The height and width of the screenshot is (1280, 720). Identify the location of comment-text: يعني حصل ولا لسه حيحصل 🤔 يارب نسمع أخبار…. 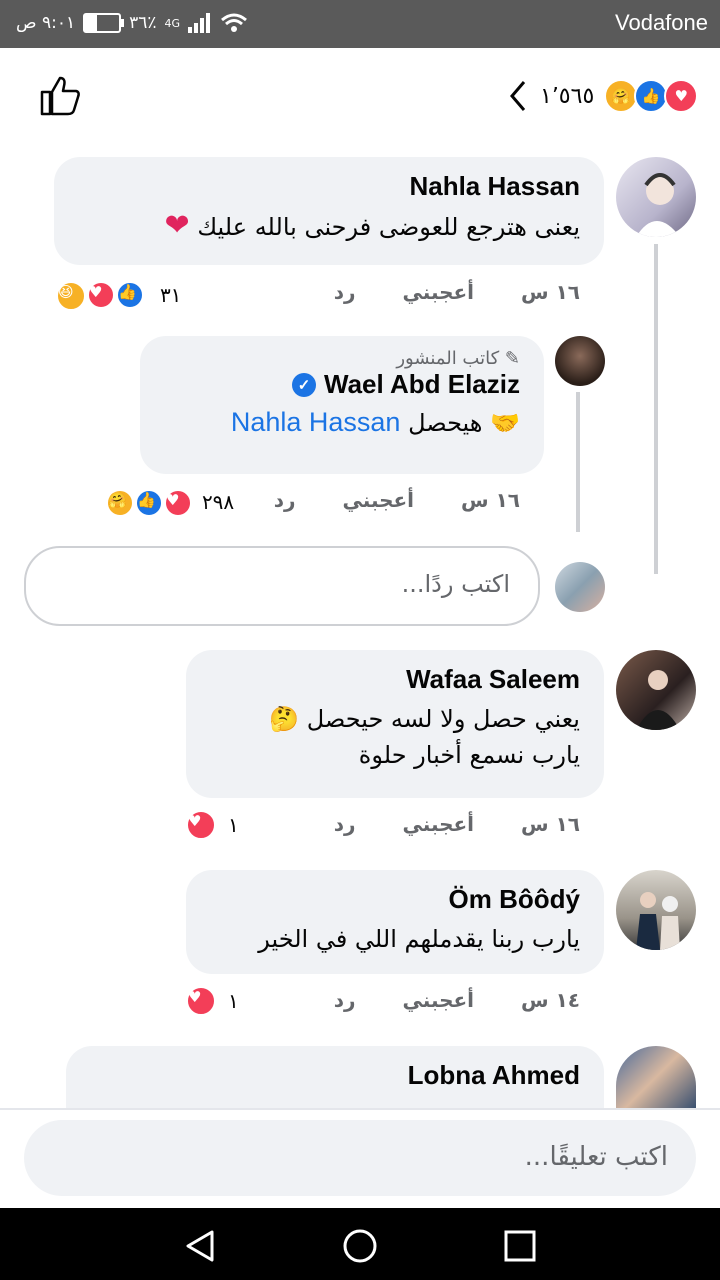
(424, 737).